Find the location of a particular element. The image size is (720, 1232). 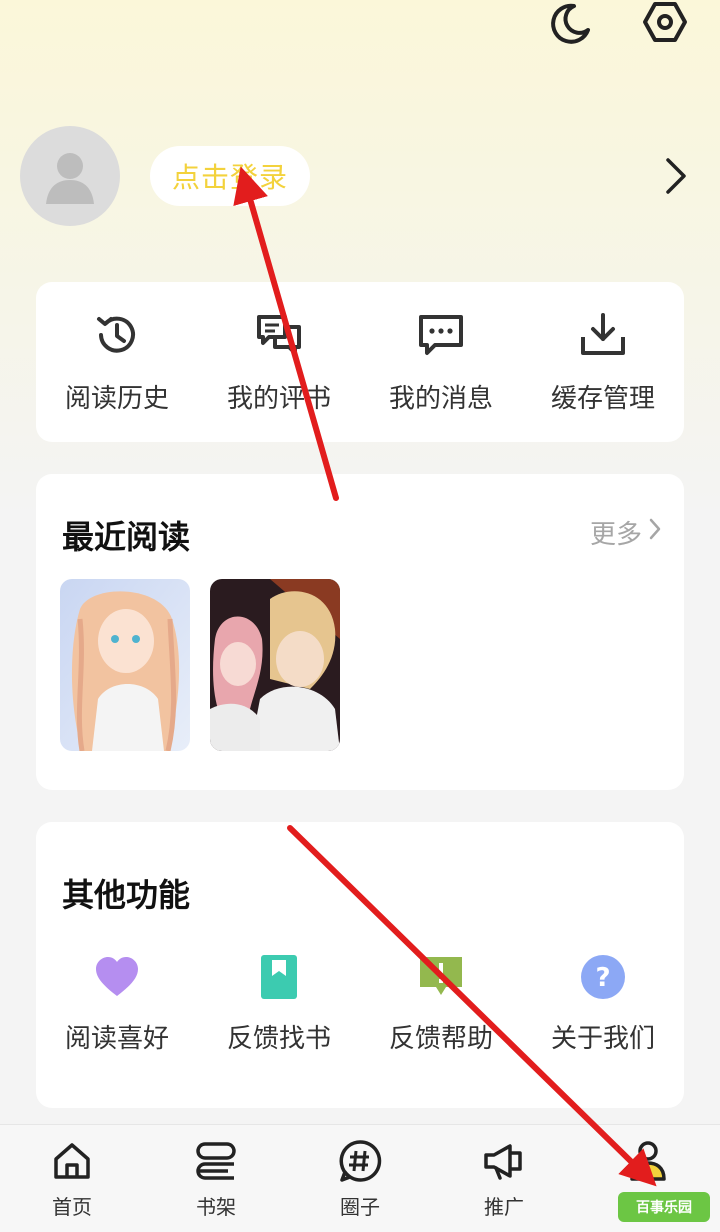

watermark-logo: 百事乐园 is located at coordinates (664, 1207).